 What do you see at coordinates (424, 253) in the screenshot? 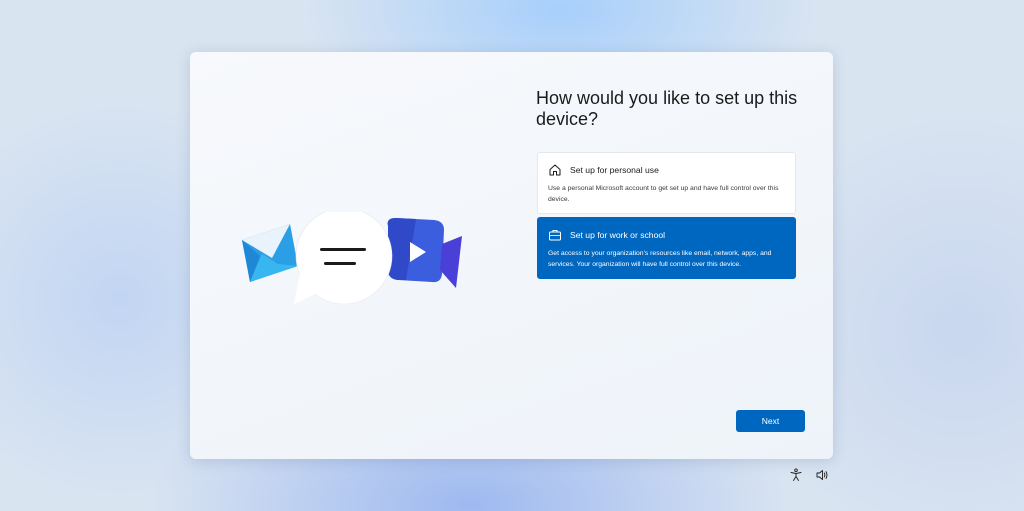
I see `video-camera-icon` at bounding box center [424, 253].